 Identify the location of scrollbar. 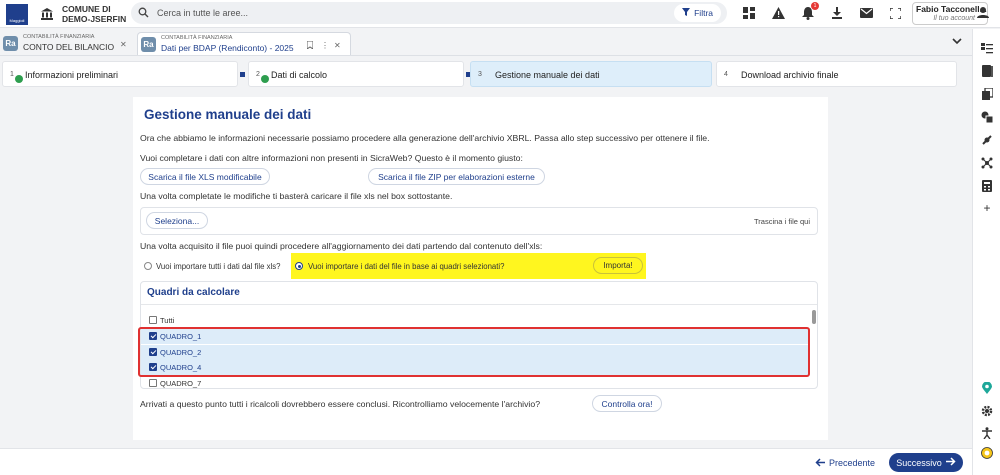
(814, 317).